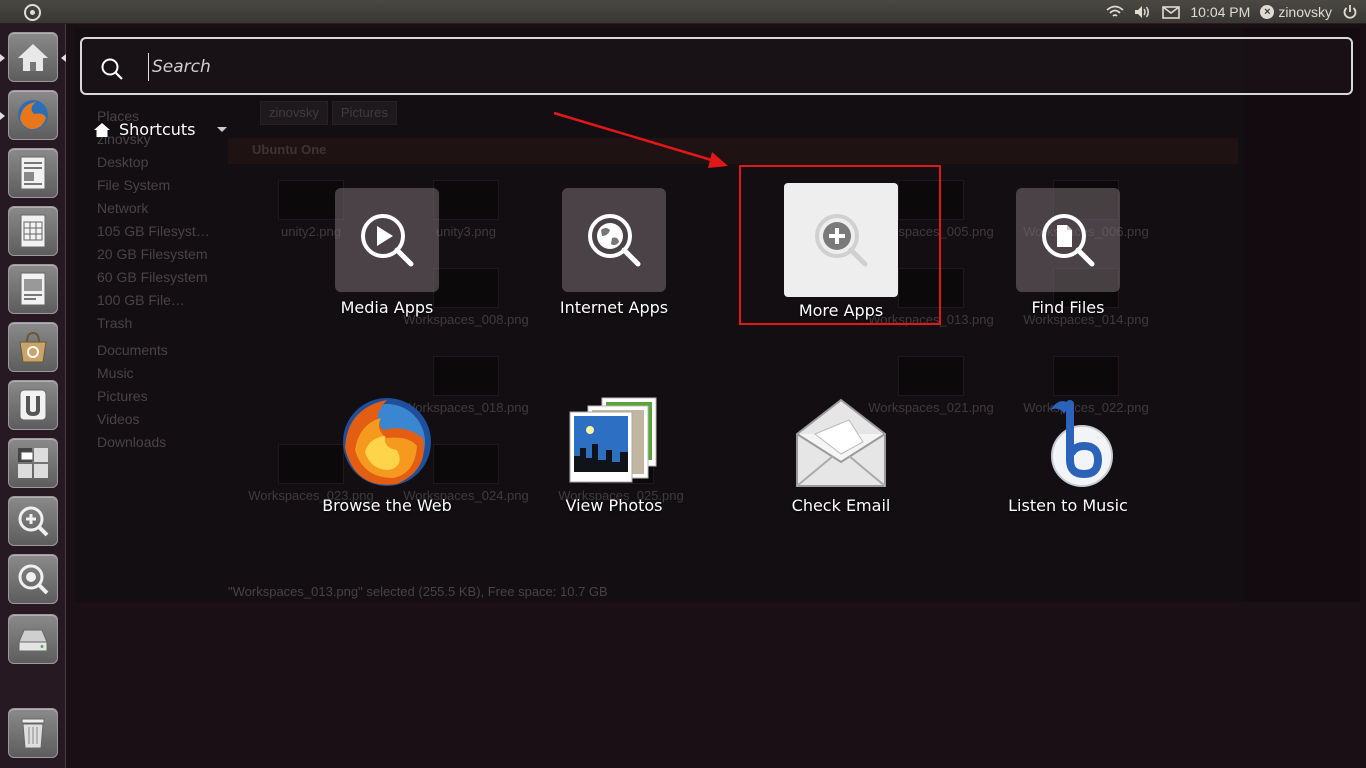 This screenshot has height=768, width=1366. What do you see at coordinates (1068, 240) in the screenshot?
I see `find-files-icon` at bounding box center [1068, 240].